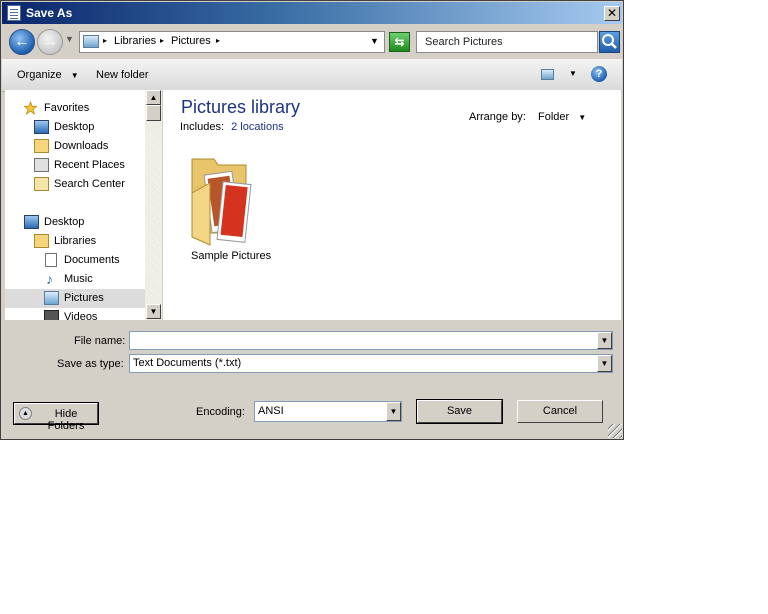  I want to click on window-title: Save As, so click(49, 13).